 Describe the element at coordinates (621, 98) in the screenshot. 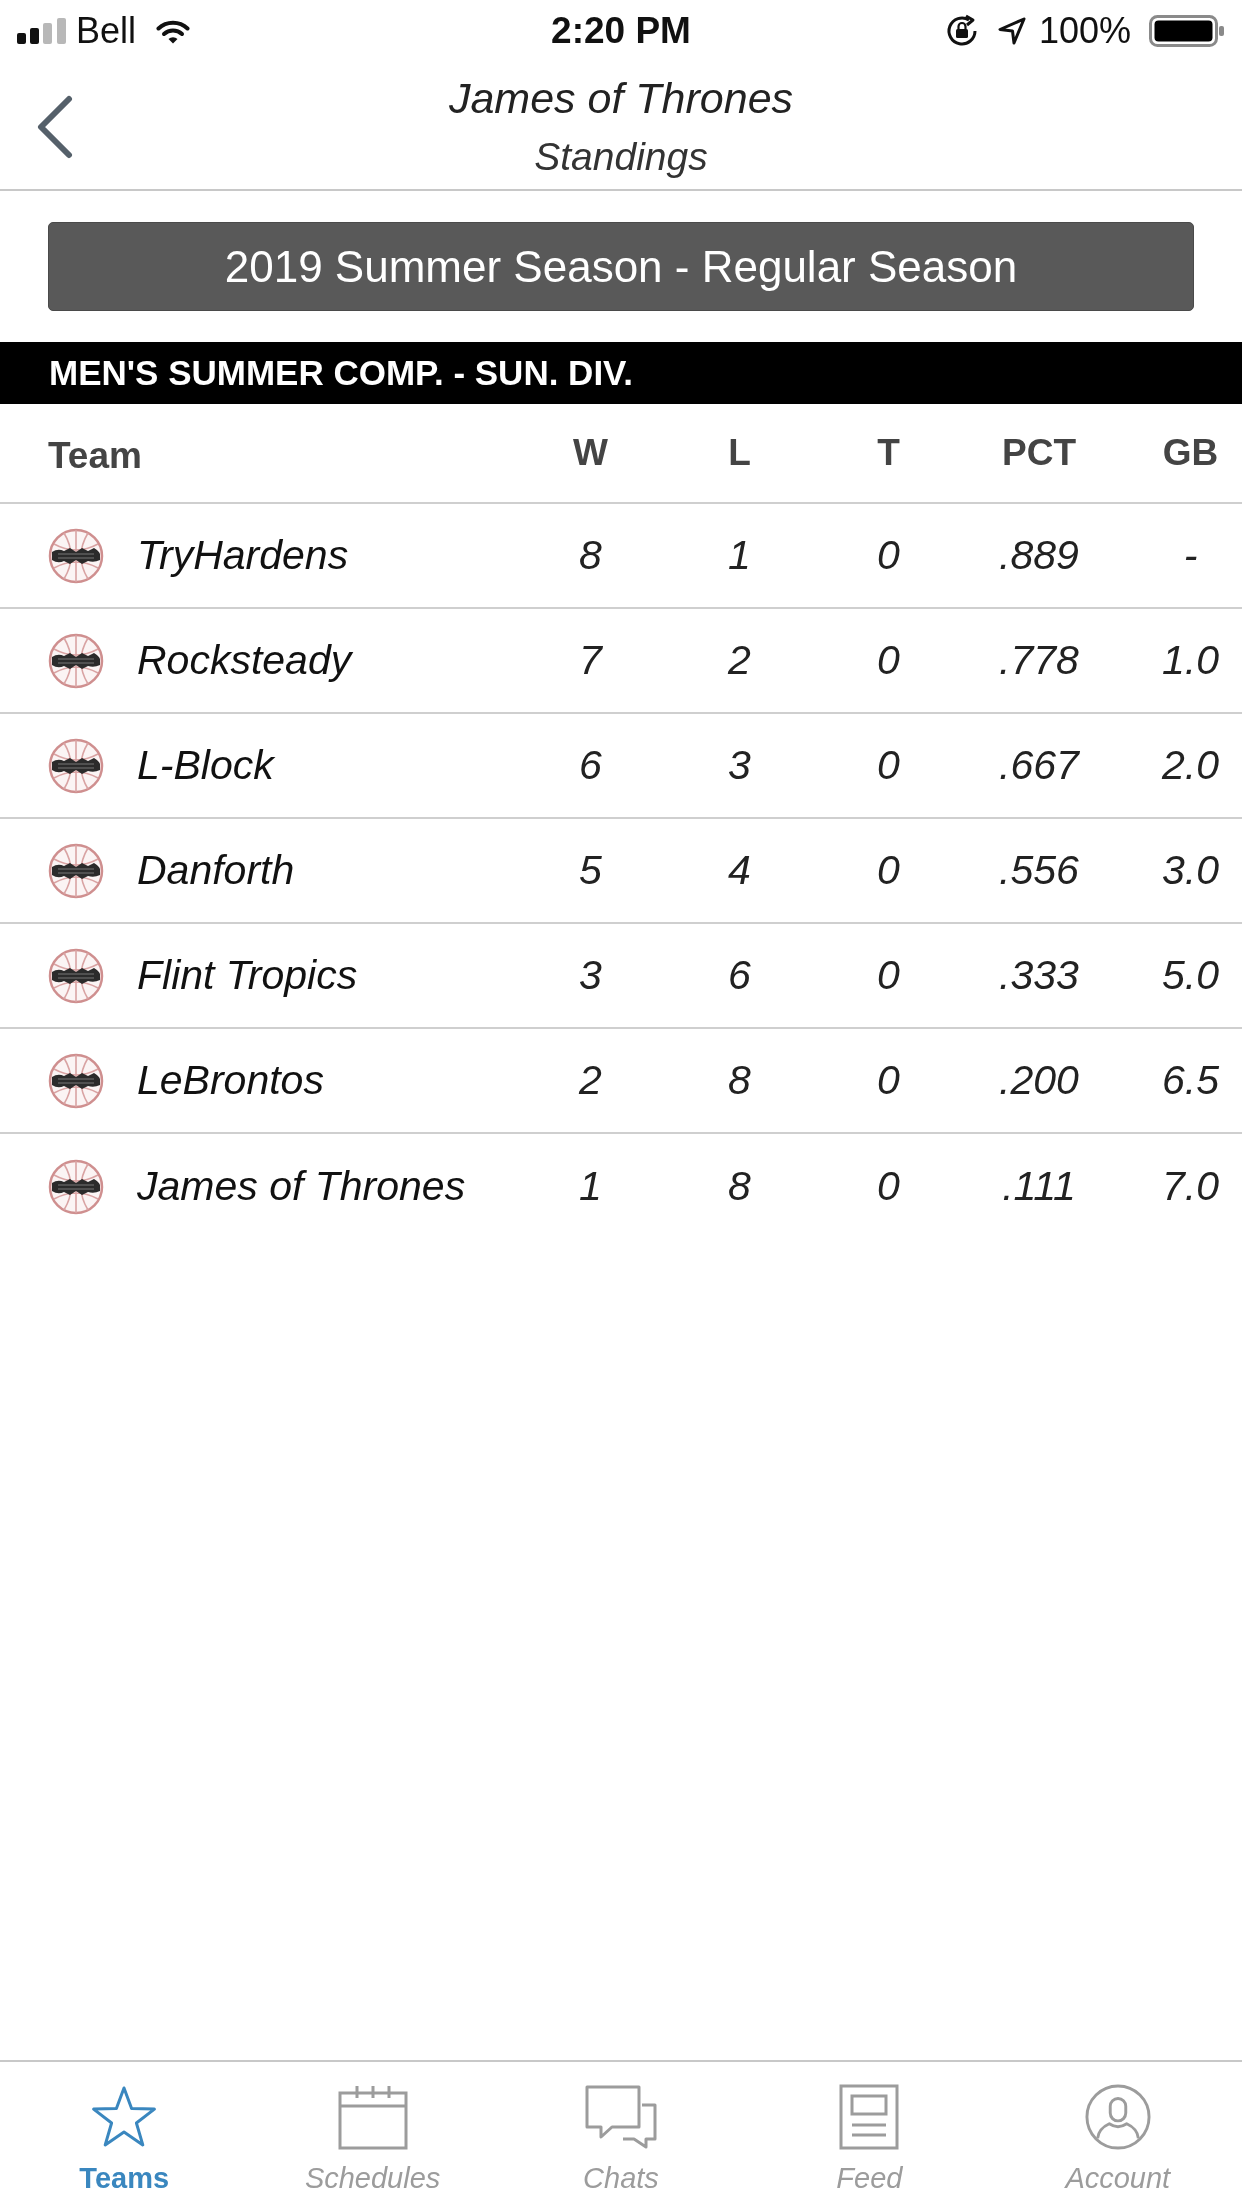

I see `team-title: James of Thrones` at that location.